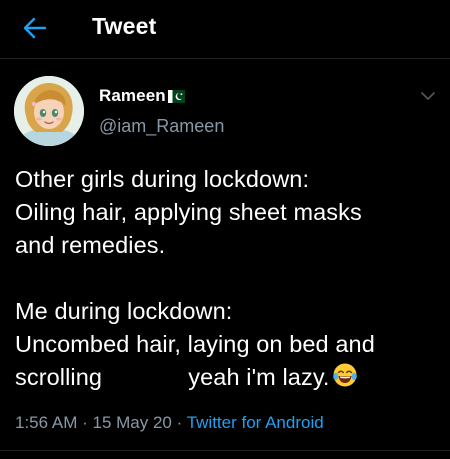  What do you see at coordinates (172, 377) in the screenshot?
I see `tweet-line-text: scrolling yeah i'm lazy.` at bounding box center [172, 377].